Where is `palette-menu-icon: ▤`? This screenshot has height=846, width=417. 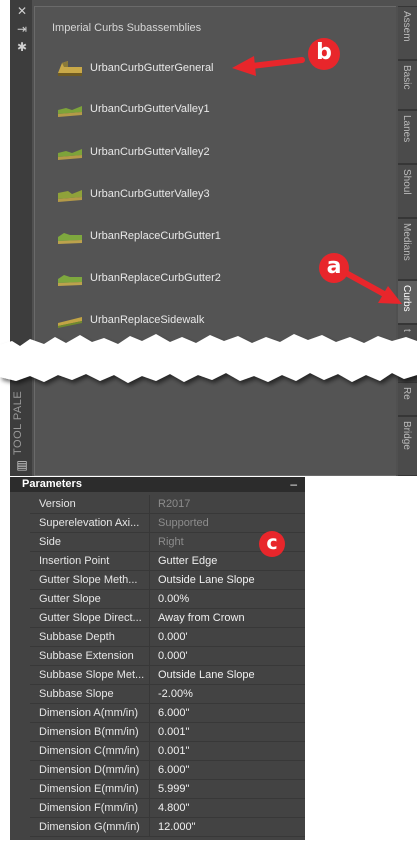 palette-menu-icon: ▤ is located at coordinates (22, 465).